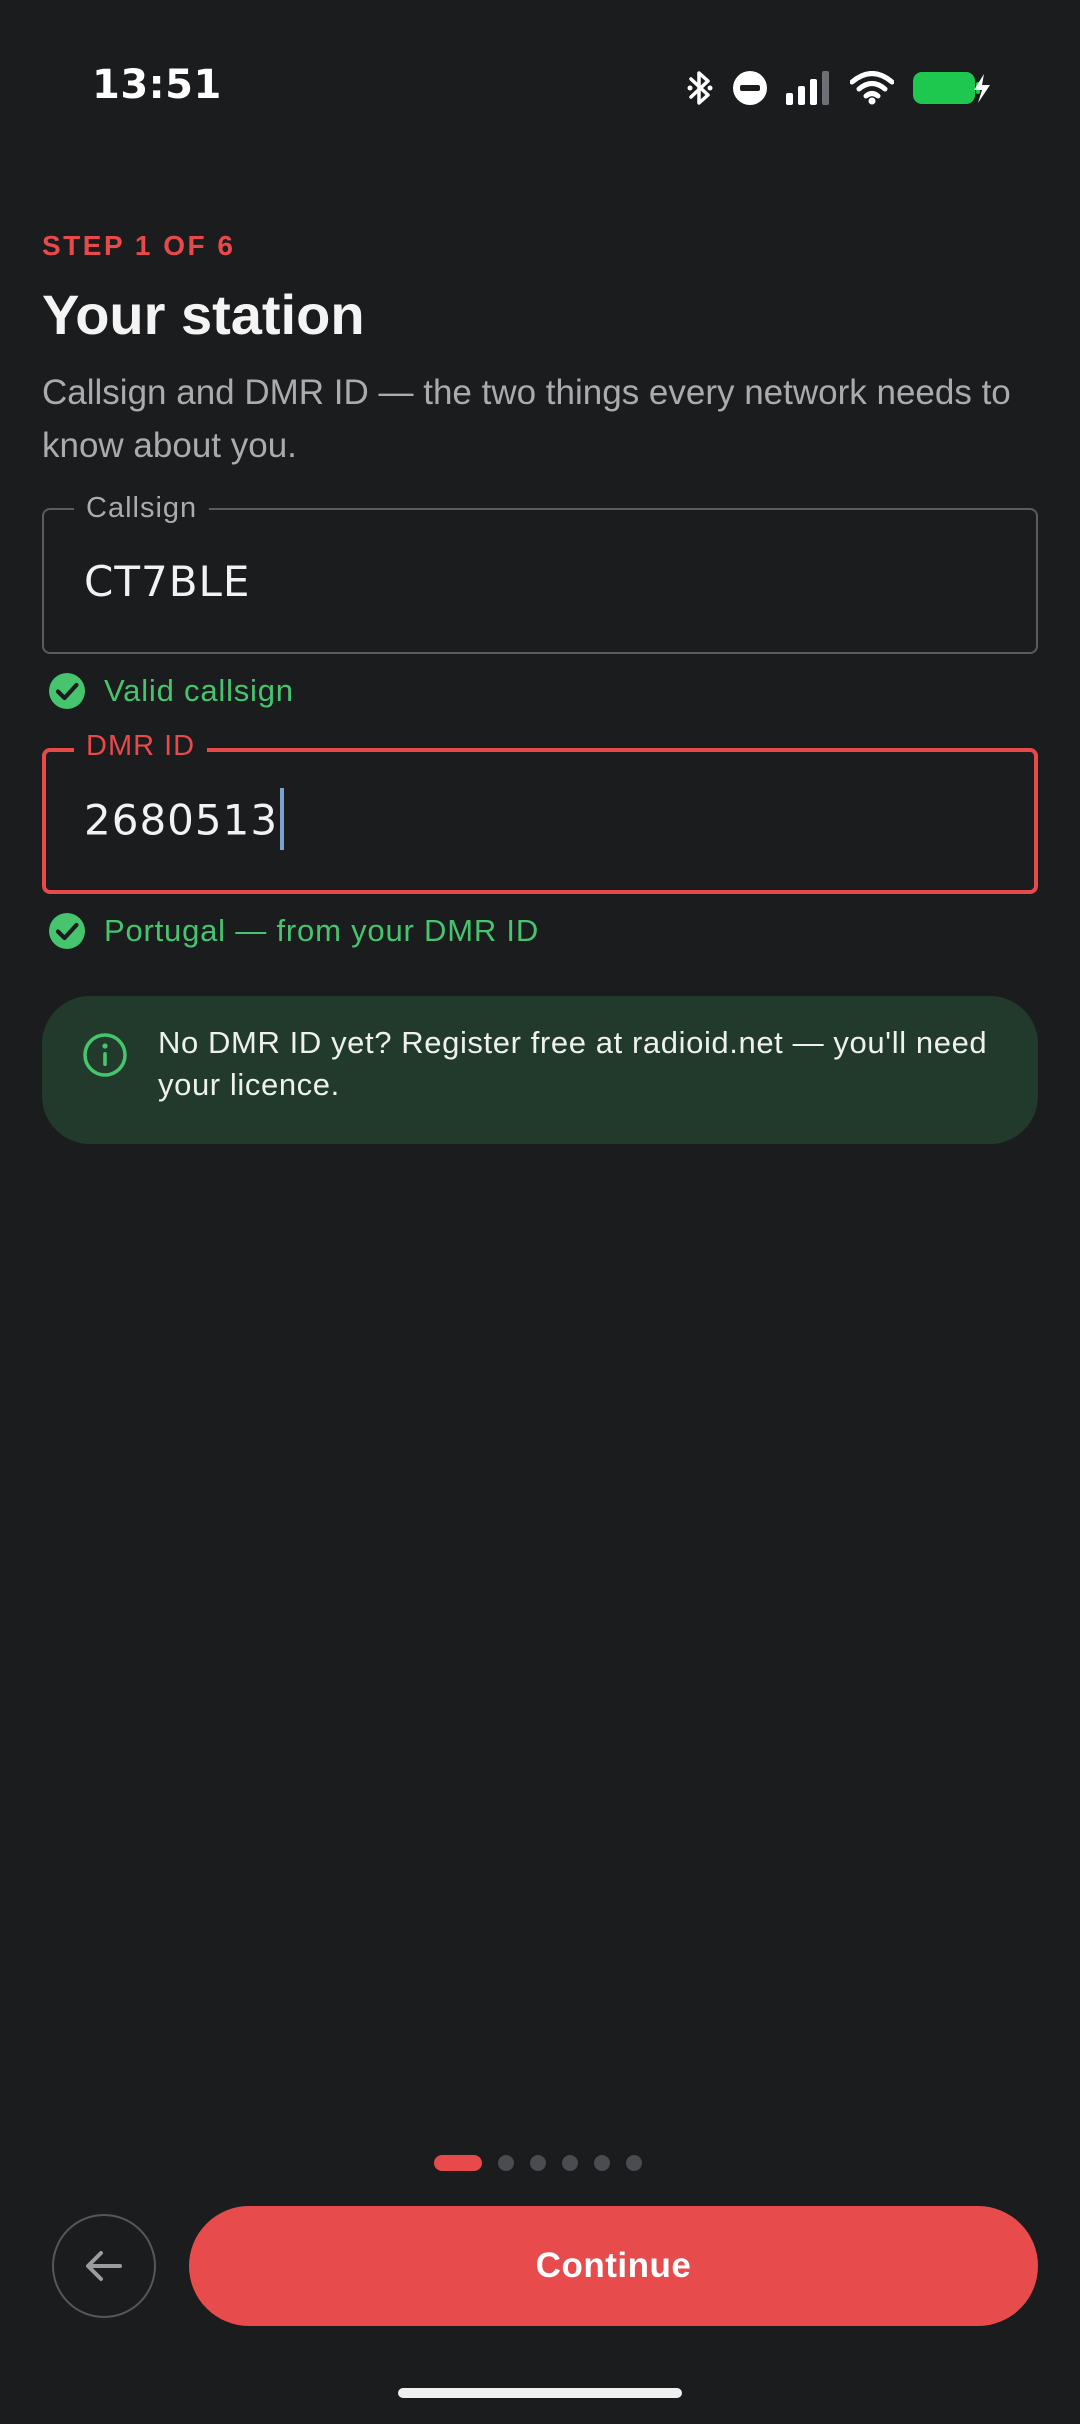 The height and width of the screenshot is (2424, 1080). I want to click on cellular-signal-icon, so click(807, 88).